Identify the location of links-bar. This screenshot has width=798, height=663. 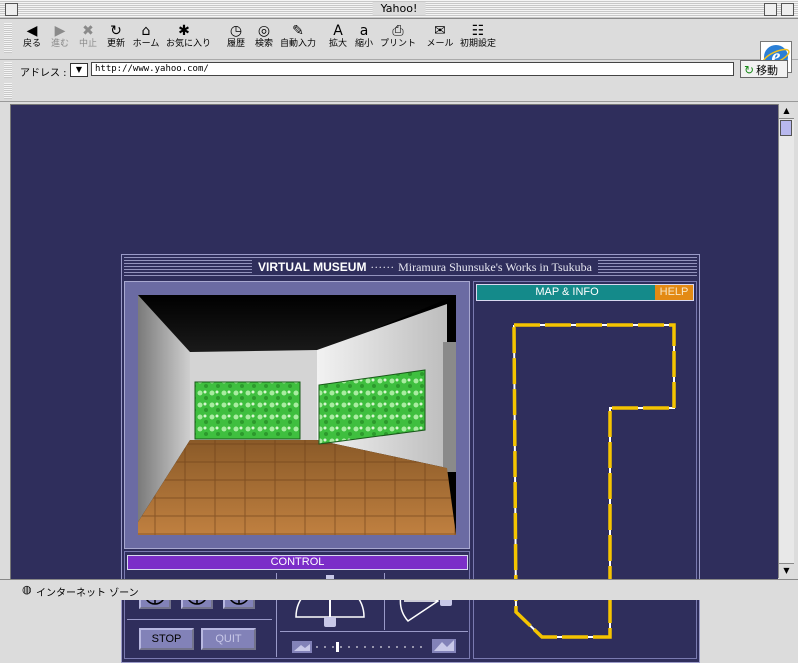
(399, 91).